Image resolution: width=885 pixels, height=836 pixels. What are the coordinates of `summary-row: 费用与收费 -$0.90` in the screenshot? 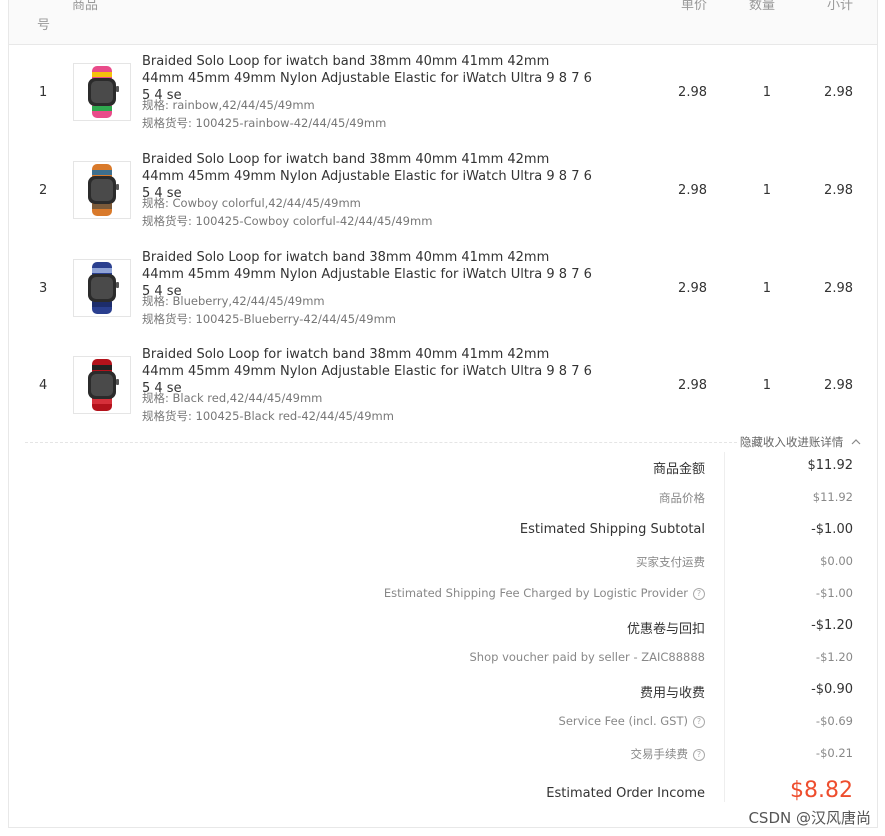 It's located at (443, 692).